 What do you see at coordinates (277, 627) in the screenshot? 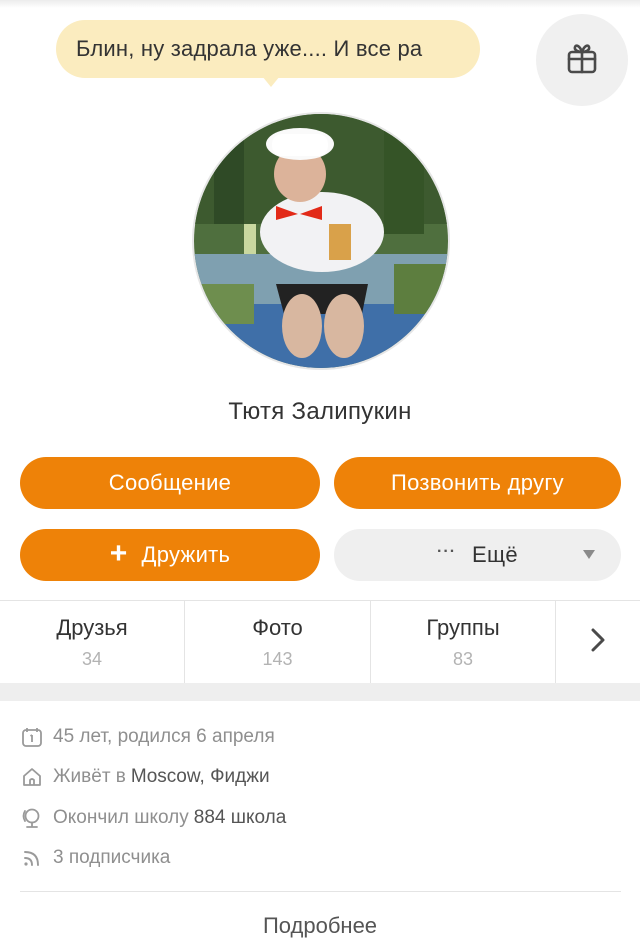
I see `tab-label: Фото` at bounding box center [277, 627].